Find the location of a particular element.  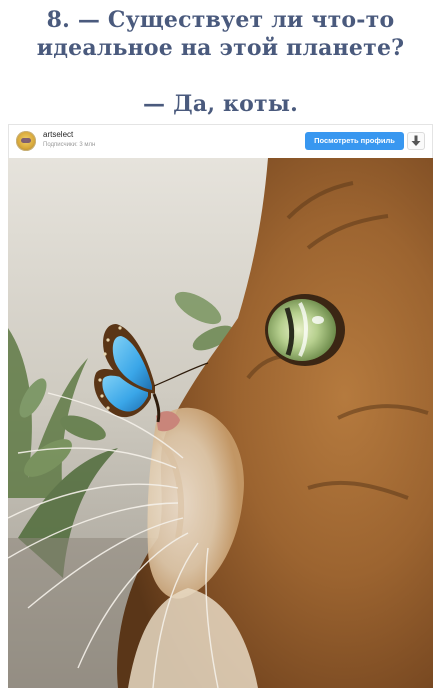

view-profile-button: Посмотреть профиль is located at coordinates (354, 141).